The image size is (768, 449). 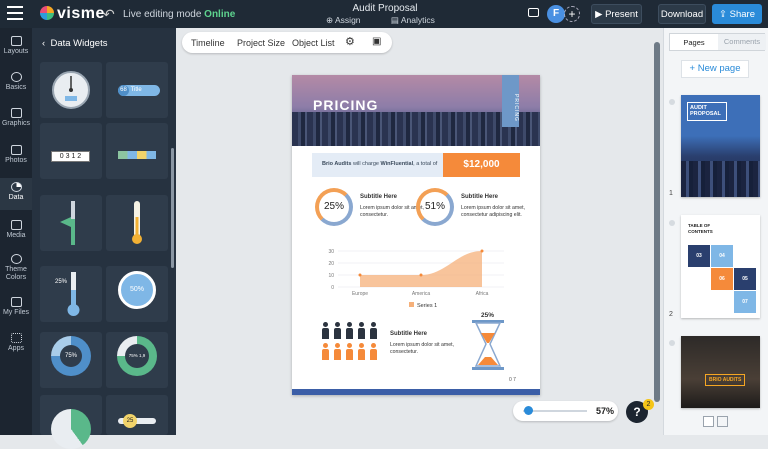 I want to click on rail-item-data: Data, so click(x=16, y=194).